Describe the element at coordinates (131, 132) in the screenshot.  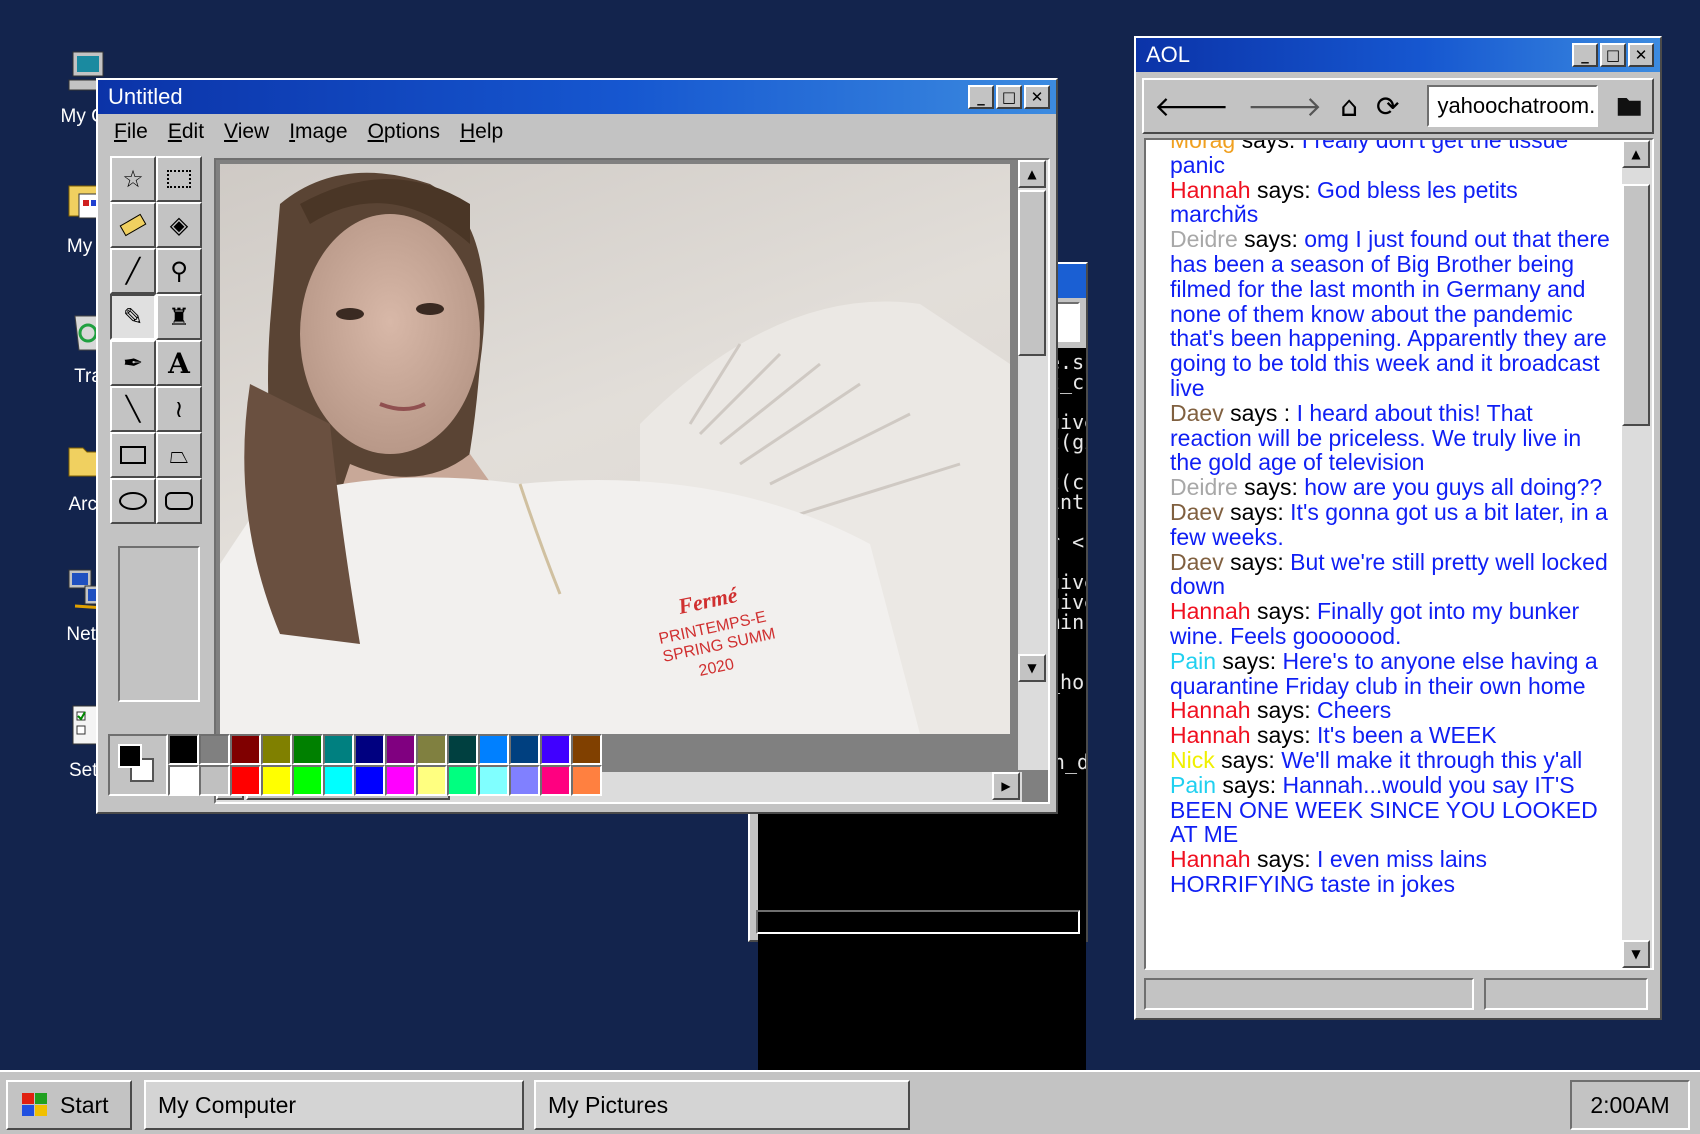
I see `menu-file: File` at that location.